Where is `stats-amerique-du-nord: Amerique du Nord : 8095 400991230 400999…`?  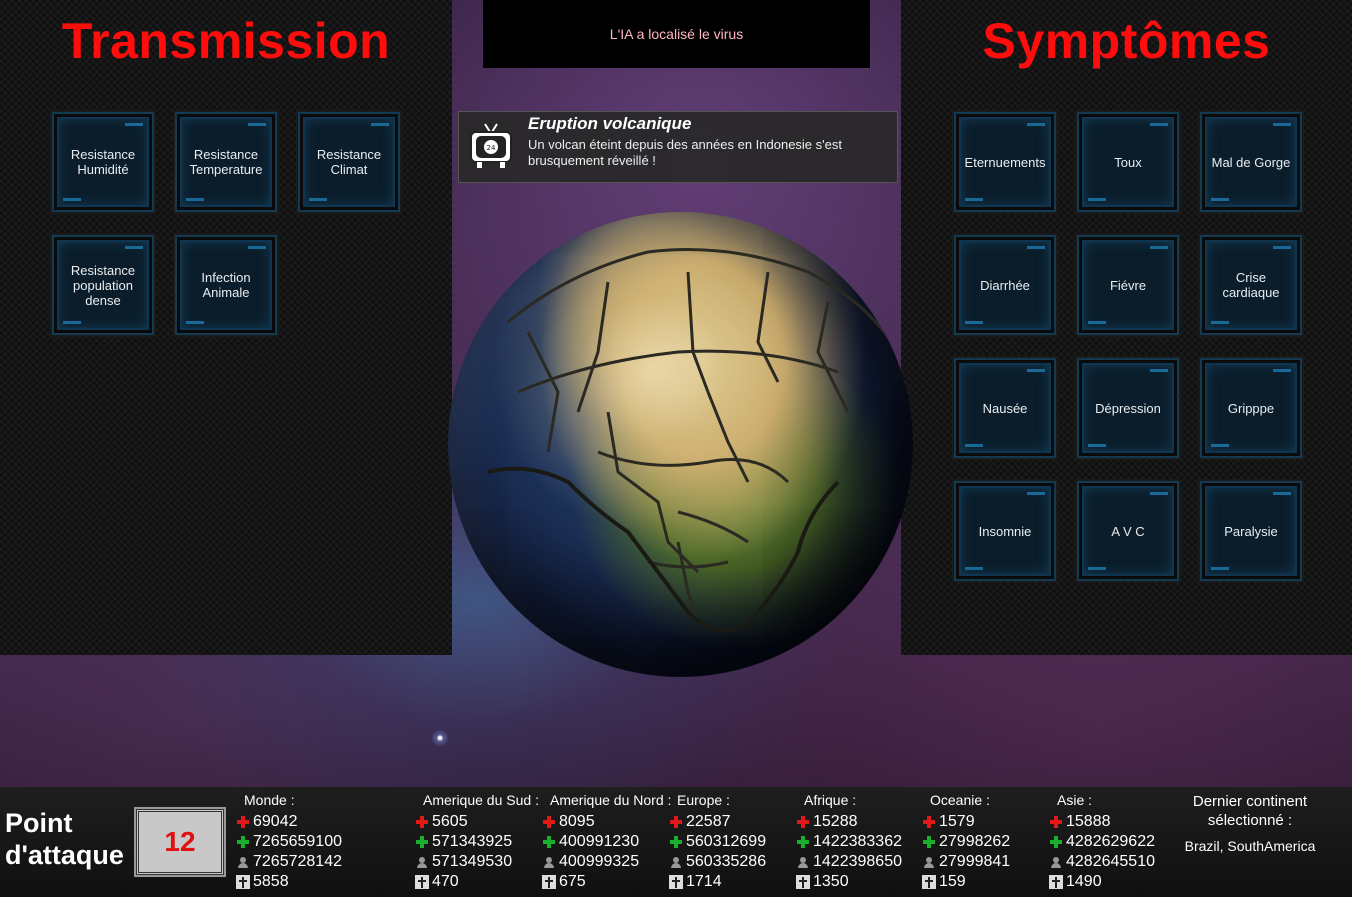
stats-amerique-du-nord: Amerique du Nord : 8095 400991230 400999… is located at coordinates (606, 842).